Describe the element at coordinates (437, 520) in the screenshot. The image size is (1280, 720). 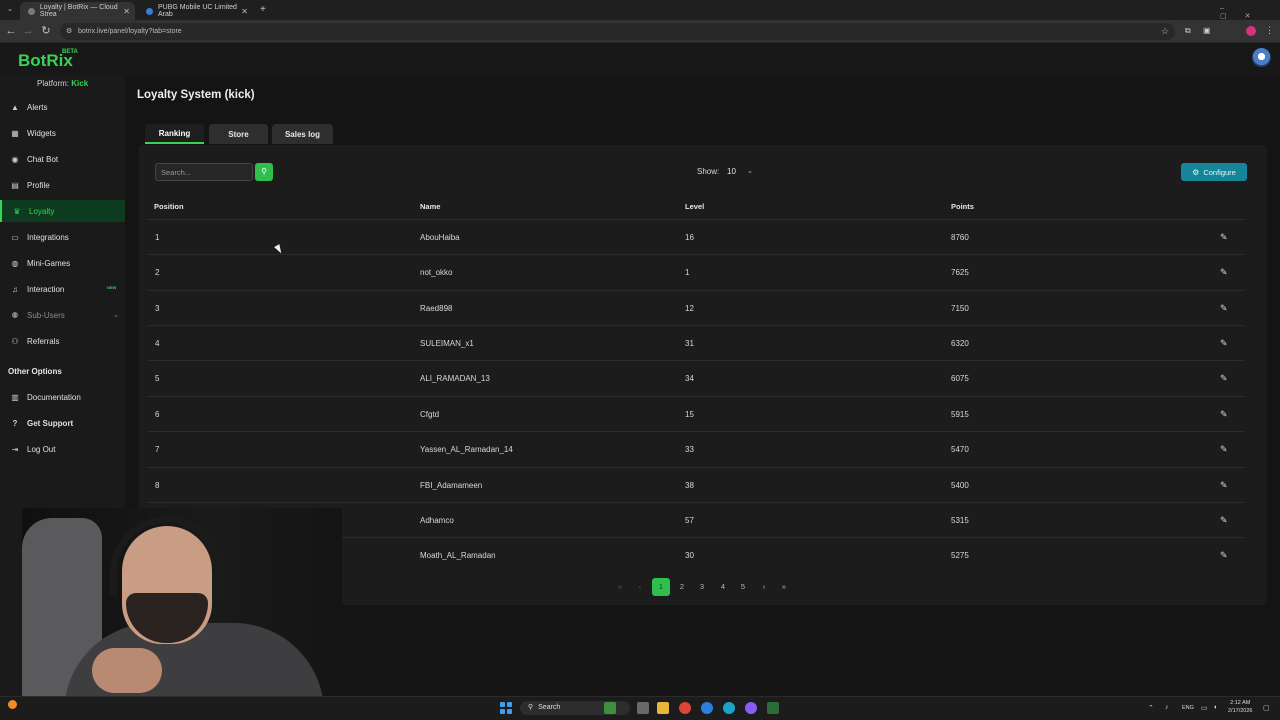
I see `cell-name: Adhamco` at that location.